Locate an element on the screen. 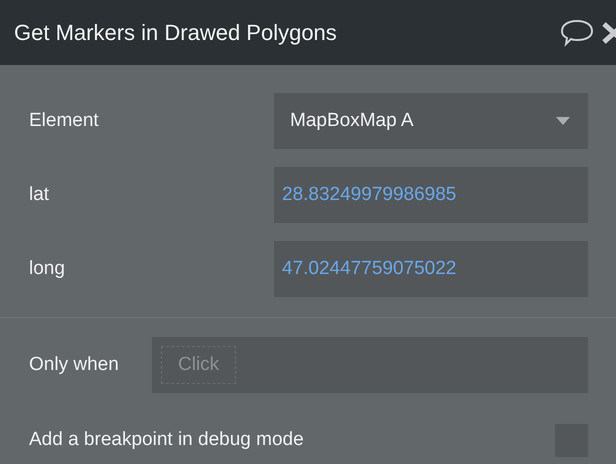 The image size is (616, 464). element-dropdown: MapBoxMap A is located at coordinates (431, 121).